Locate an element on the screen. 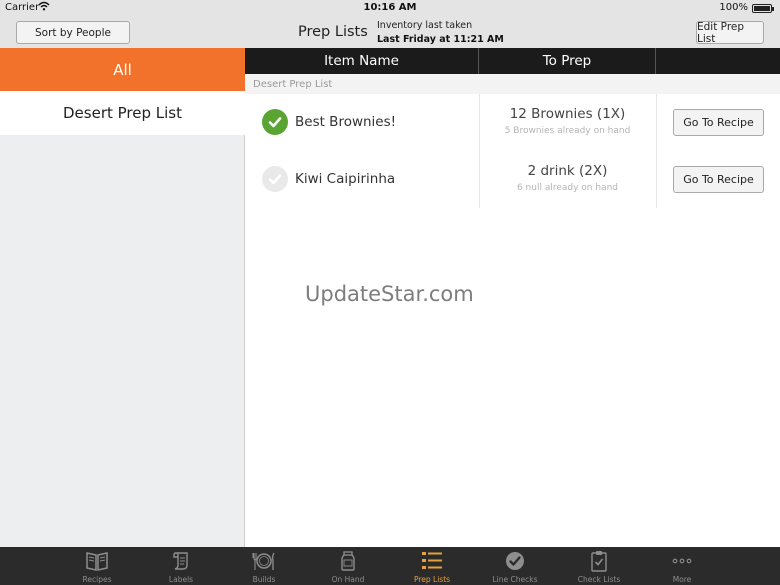  edit-prep-list-button: Edit Prep List is located at coordinates (730, 33).